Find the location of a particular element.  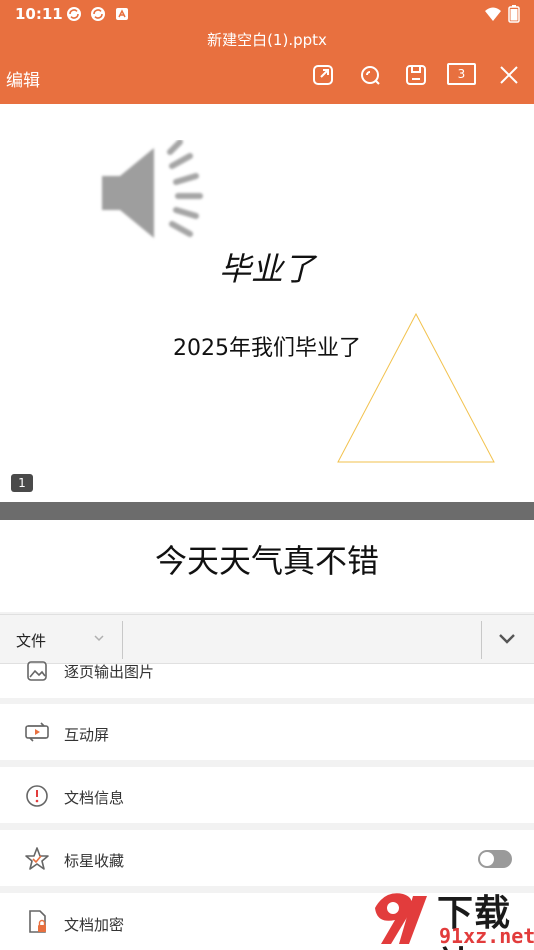

battery-icon is located at coordinates (514, 14).